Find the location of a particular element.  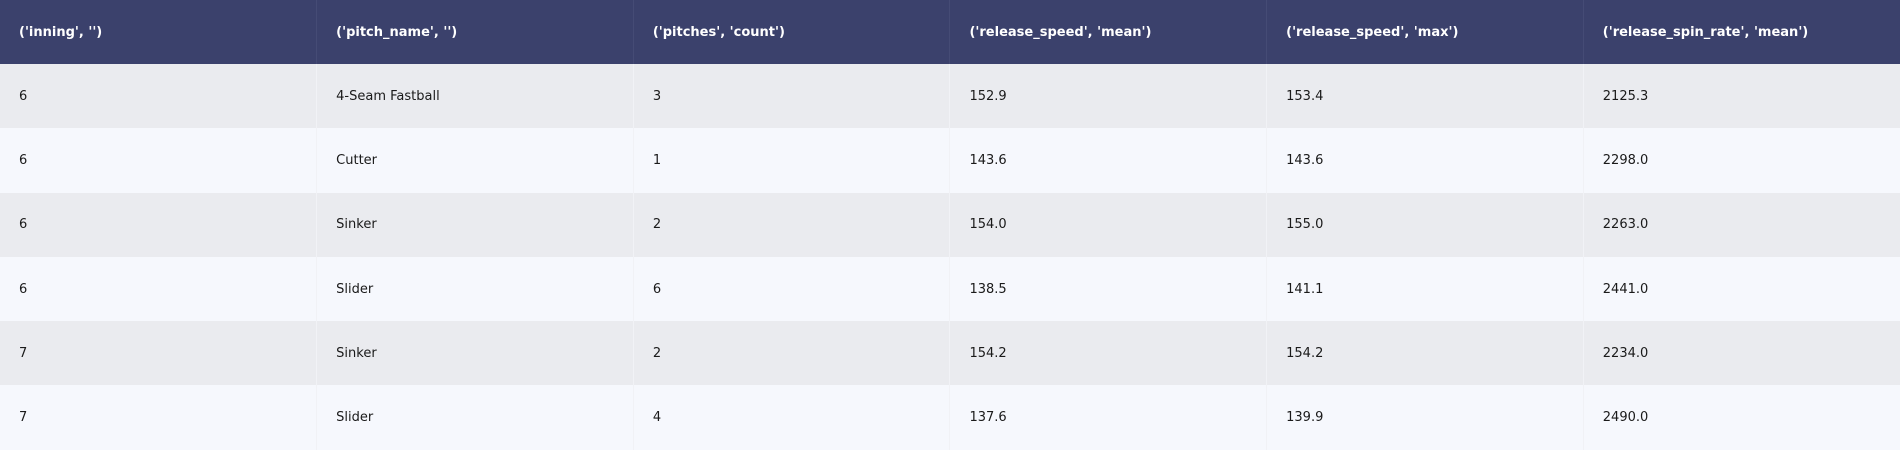

cell-release-spin-rate-mean: 2234.0 is located at coordinates (1625, 353).